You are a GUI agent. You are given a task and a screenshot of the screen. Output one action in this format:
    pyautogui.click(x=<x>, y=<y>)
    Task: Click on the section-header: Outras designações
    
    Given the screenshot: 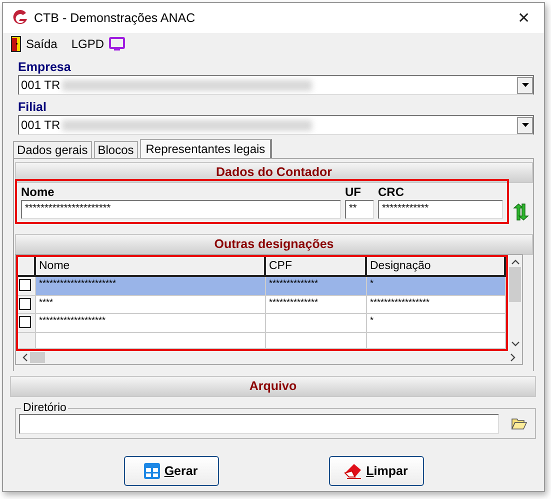 What is the action you would take?
    pyautogui.click(x=274, y=244)
    